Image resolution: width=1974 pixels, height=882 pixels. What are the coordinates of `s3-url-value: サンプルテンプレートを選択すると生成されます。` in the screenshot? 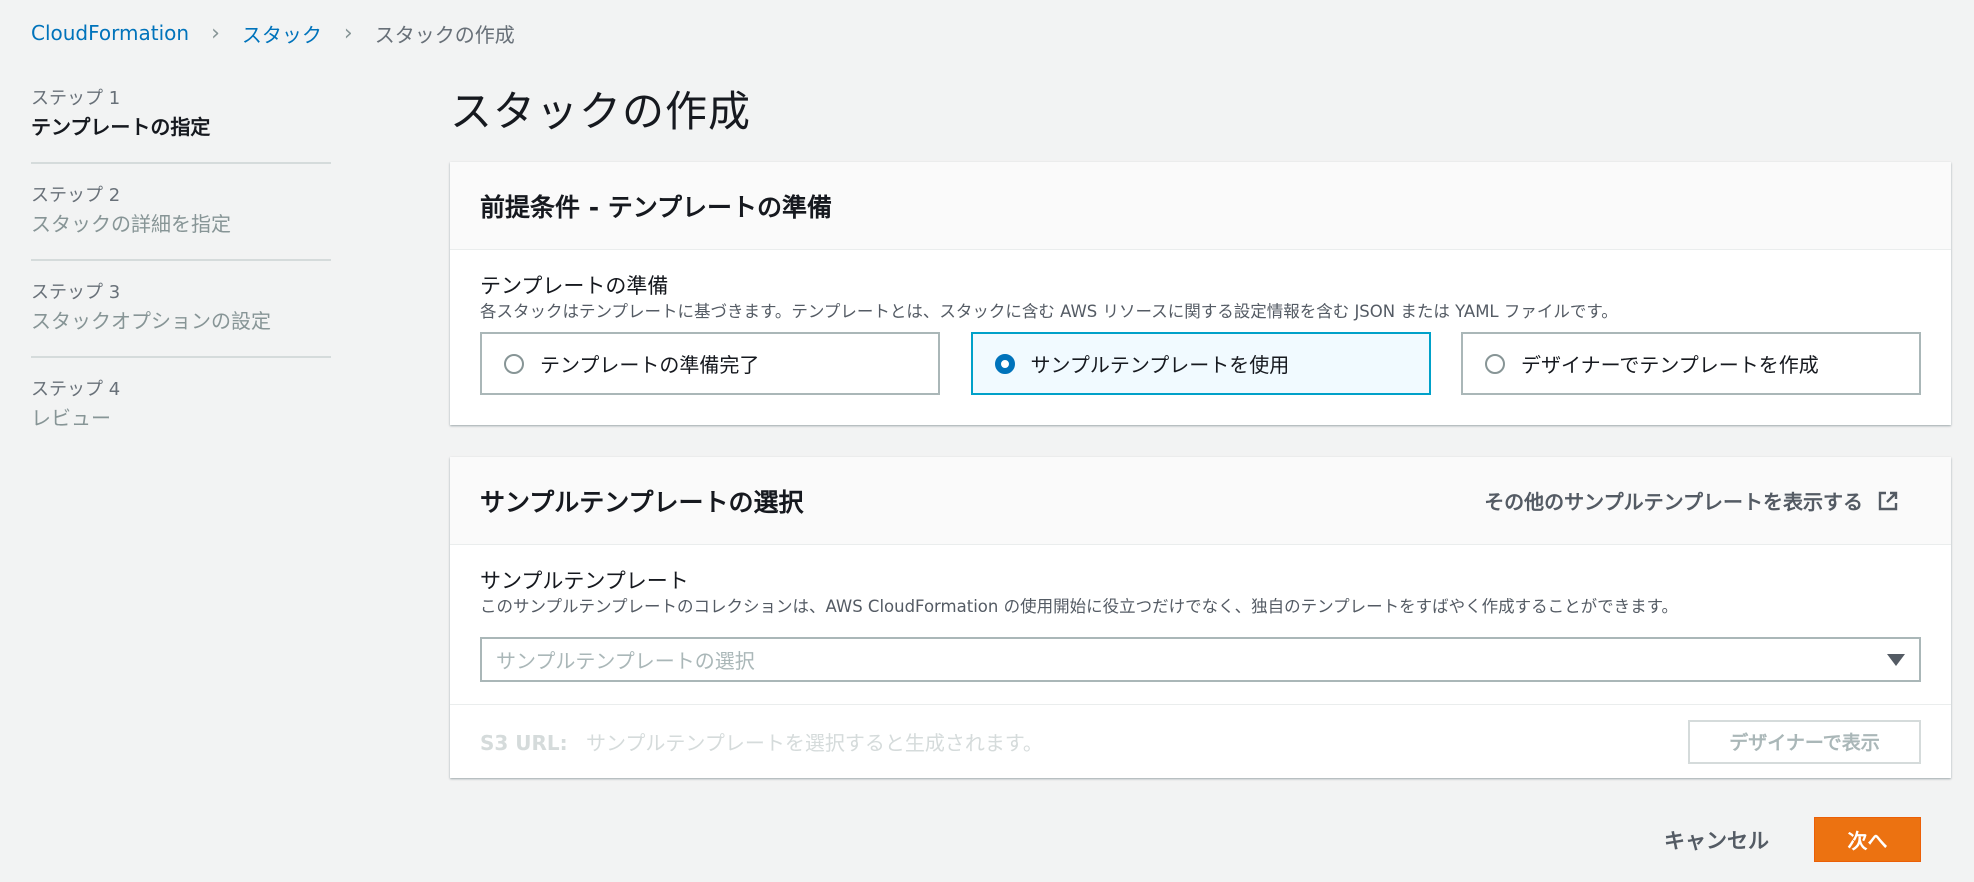 It's located at (814, 743).